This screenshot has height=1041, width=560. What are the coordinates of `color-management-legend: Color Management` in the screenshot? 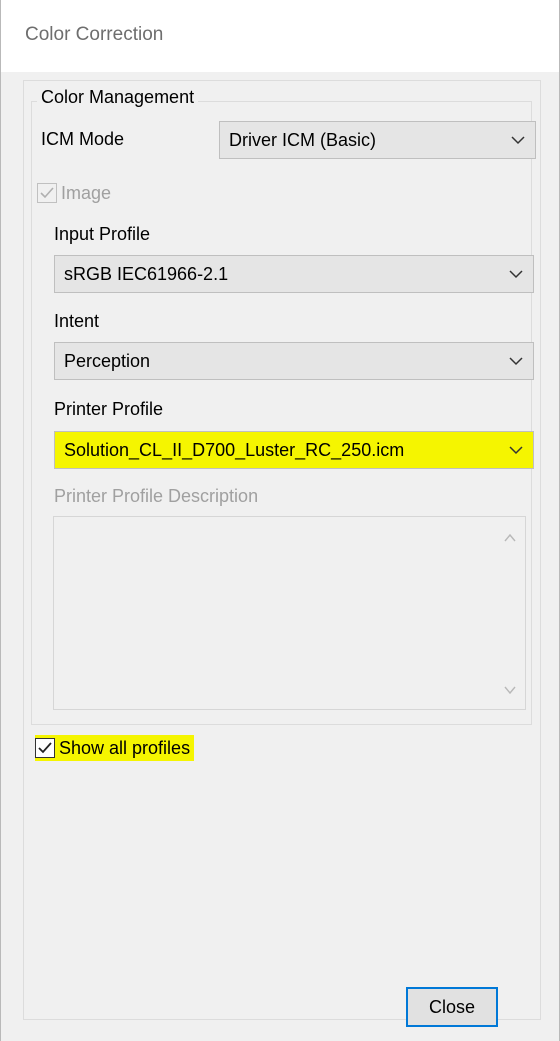 It's located at (118, 97).